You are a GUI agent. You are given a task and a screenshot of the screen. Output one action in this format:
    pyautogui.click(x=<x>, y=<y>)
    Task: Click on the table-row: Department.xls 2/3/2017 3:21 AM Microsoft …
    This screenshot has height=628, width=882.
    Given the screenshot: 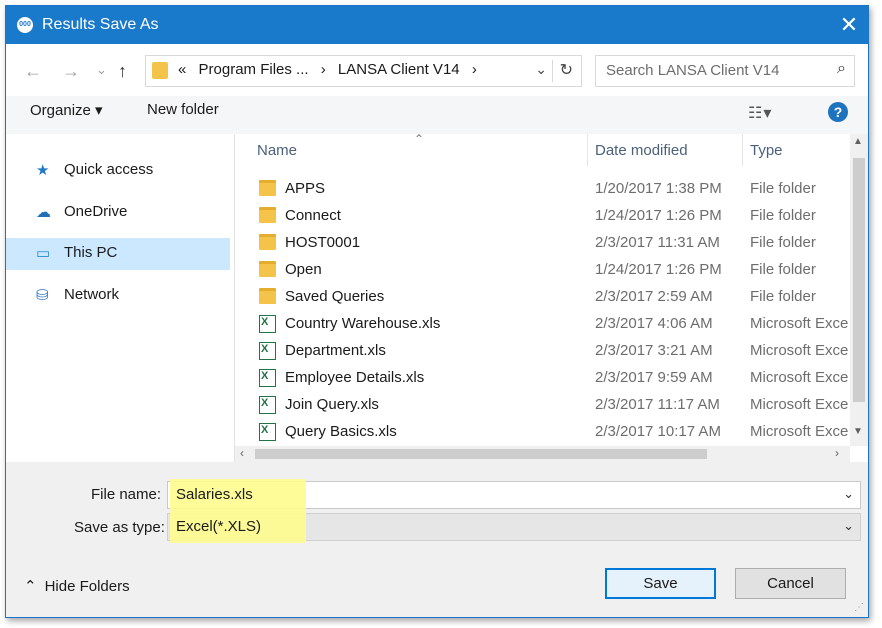 What is the action you would take?
    pyautogui.click(x=542, y=351)
    